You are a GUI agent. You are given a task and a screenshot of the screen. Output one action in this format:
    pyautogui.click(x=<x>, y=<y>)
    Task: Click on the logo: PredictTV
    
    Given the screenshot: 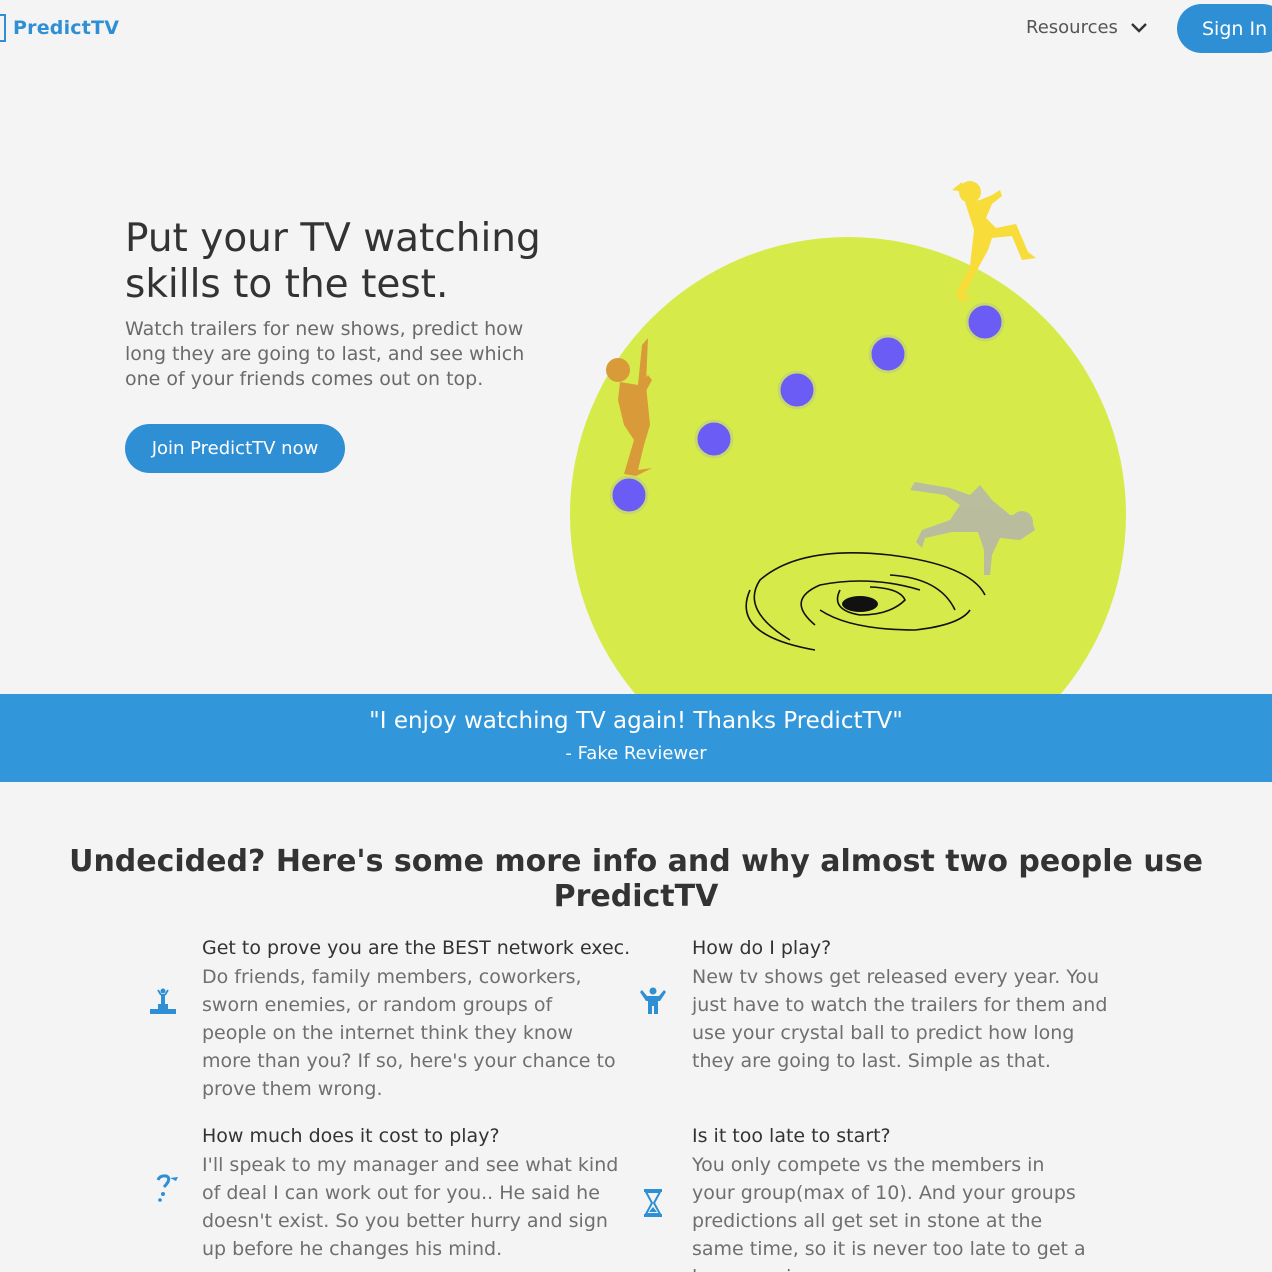 What is the action you would take?
    pyautogui.click(x=59, y=28)
    